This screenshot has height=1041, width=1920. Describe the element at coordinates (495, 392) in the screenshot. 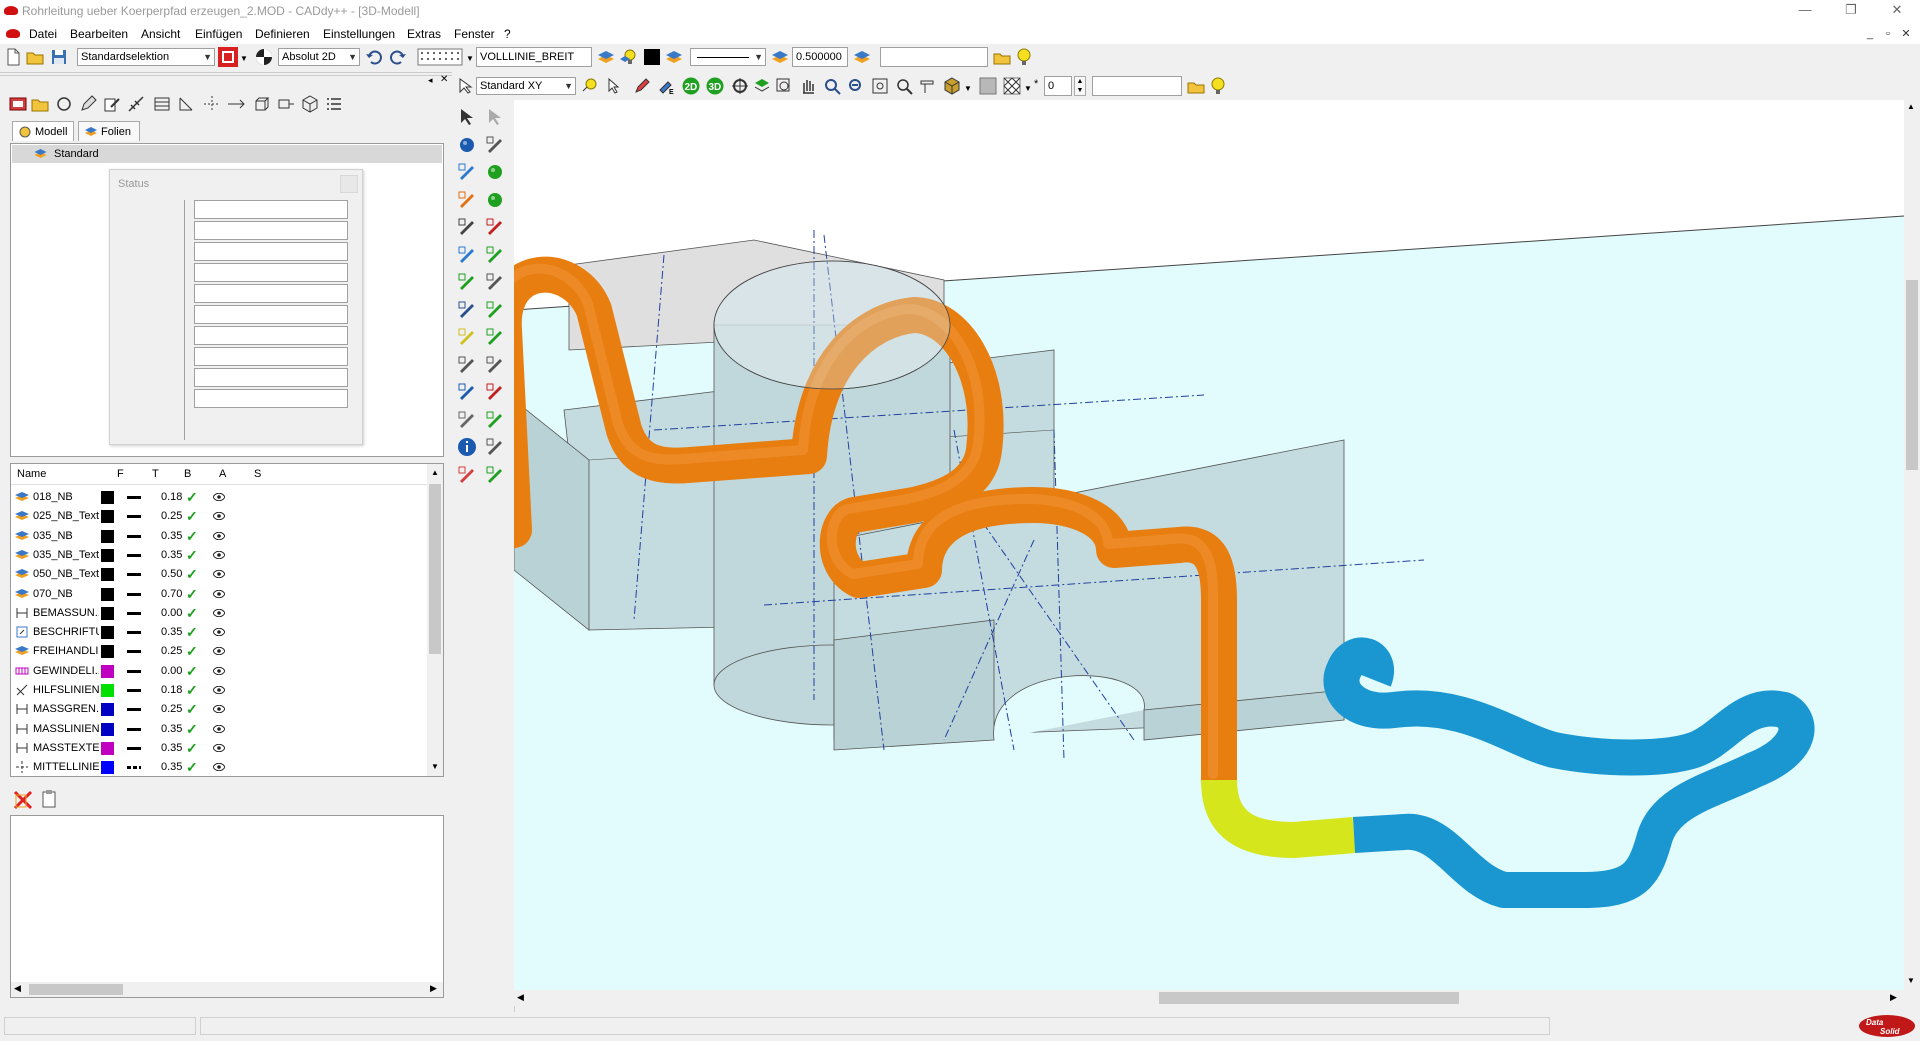

I see `cross-red-icon` at that location.